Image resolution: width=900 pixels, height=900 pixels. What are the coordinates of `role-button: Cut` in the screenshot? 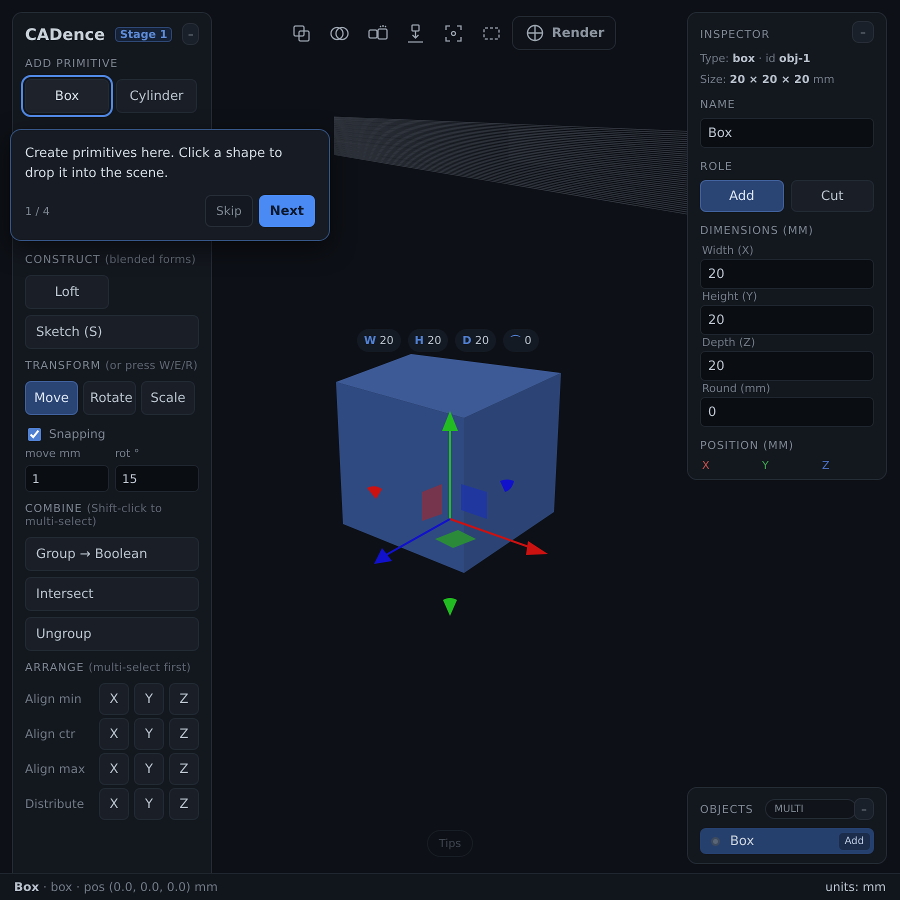 It's located at (832, 196).